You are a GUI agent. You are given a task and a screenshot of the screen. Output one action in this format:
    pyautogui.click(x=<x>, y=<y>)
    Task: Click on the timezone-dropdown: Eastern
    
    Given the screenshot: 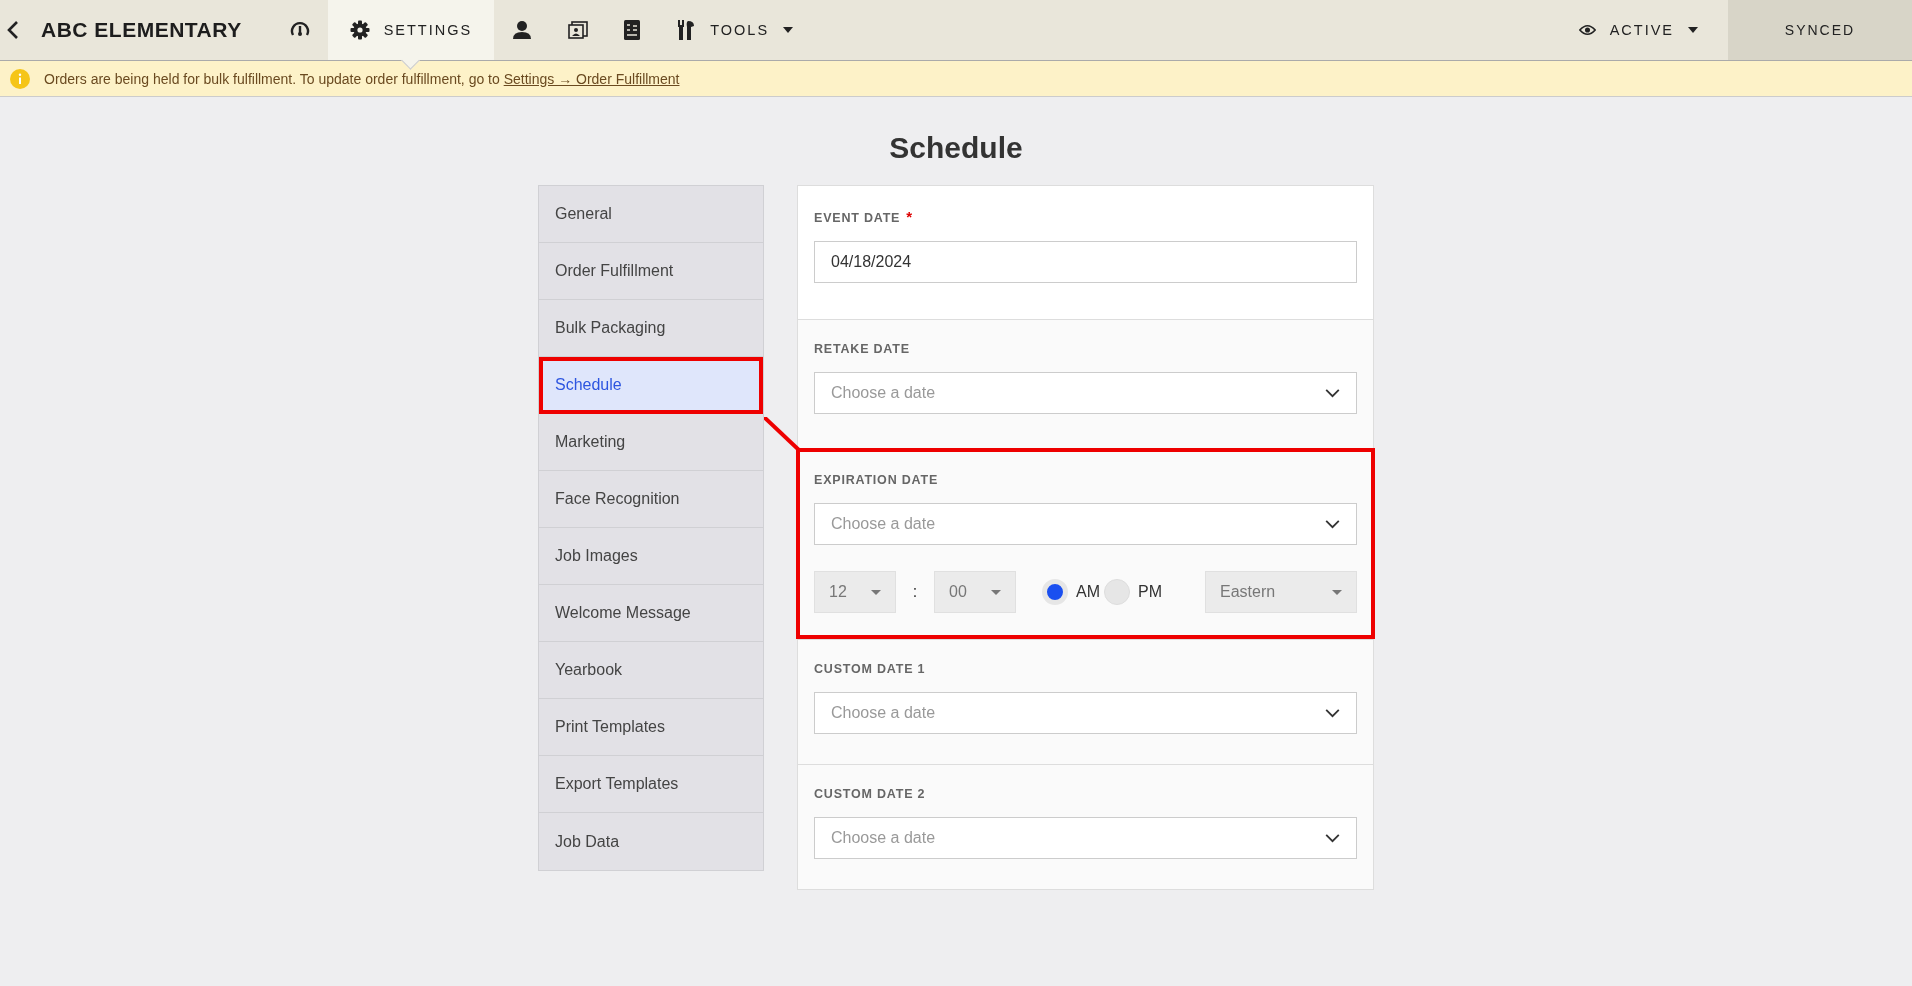 What is the action you would take?
    pyautogui.click(x=1281, y=592)
    